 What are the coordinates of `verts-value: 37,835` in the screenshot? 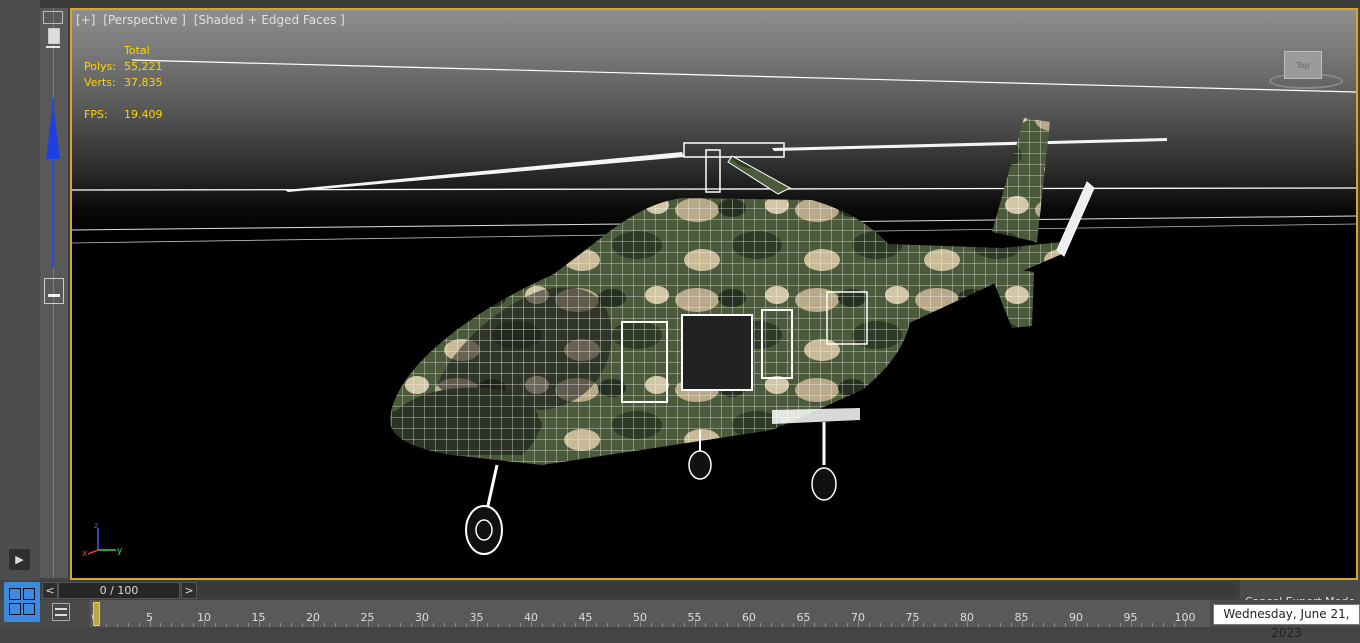 It's located at (143, 82).